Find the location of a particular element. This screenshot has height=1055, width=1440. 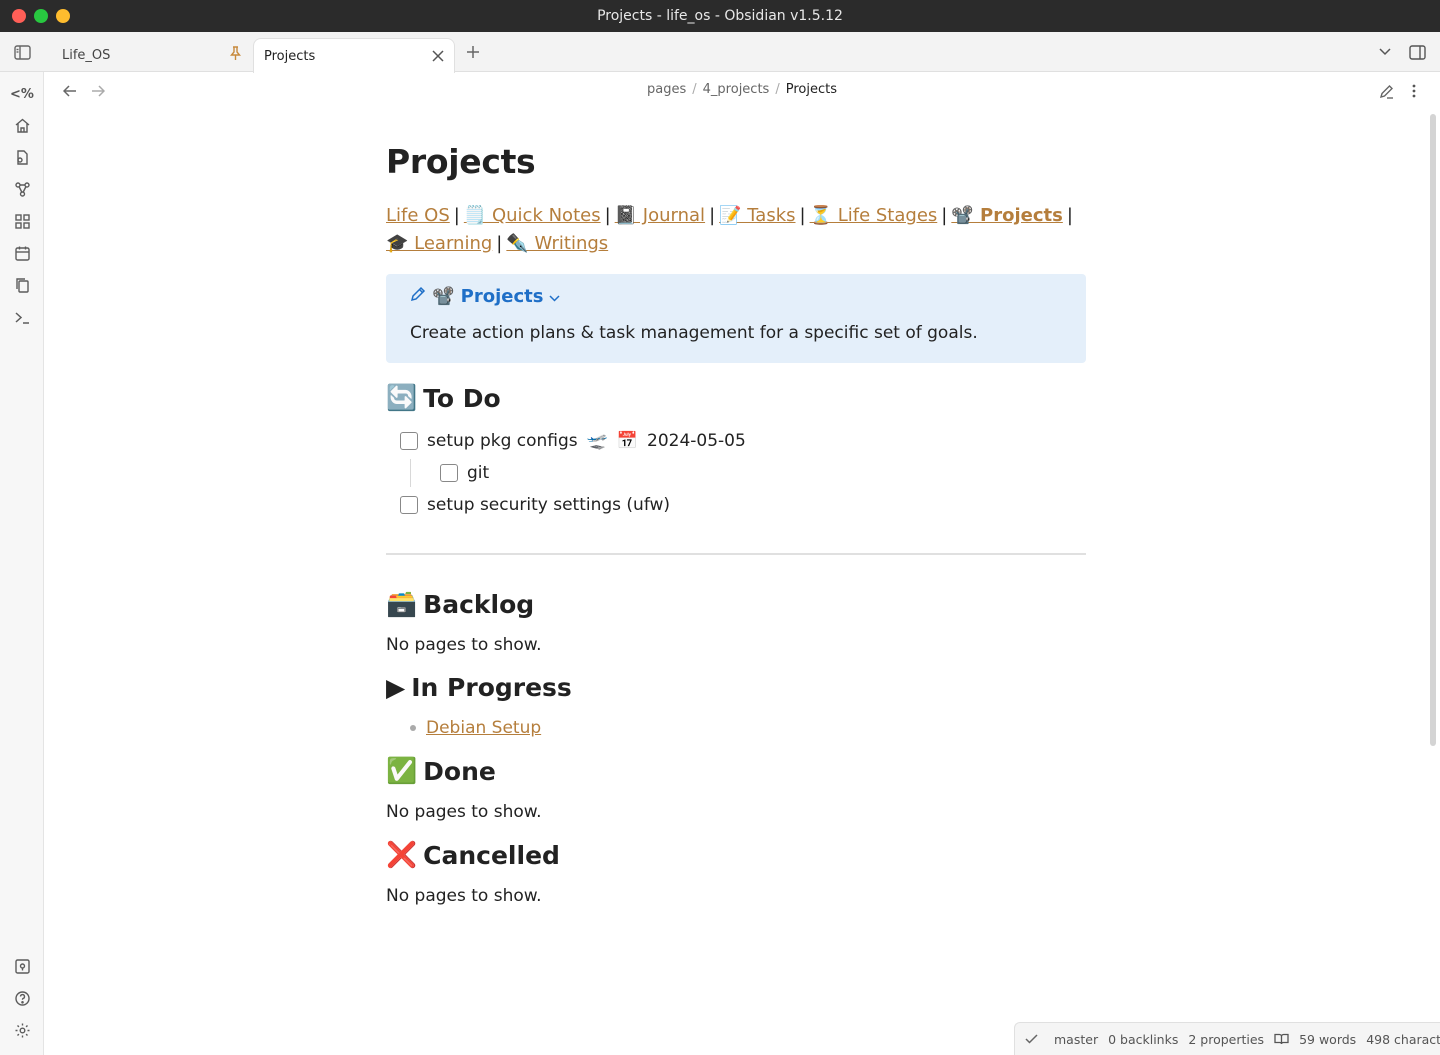

breadcrumb-part-pages: pages is located at coordinates (666, 89).